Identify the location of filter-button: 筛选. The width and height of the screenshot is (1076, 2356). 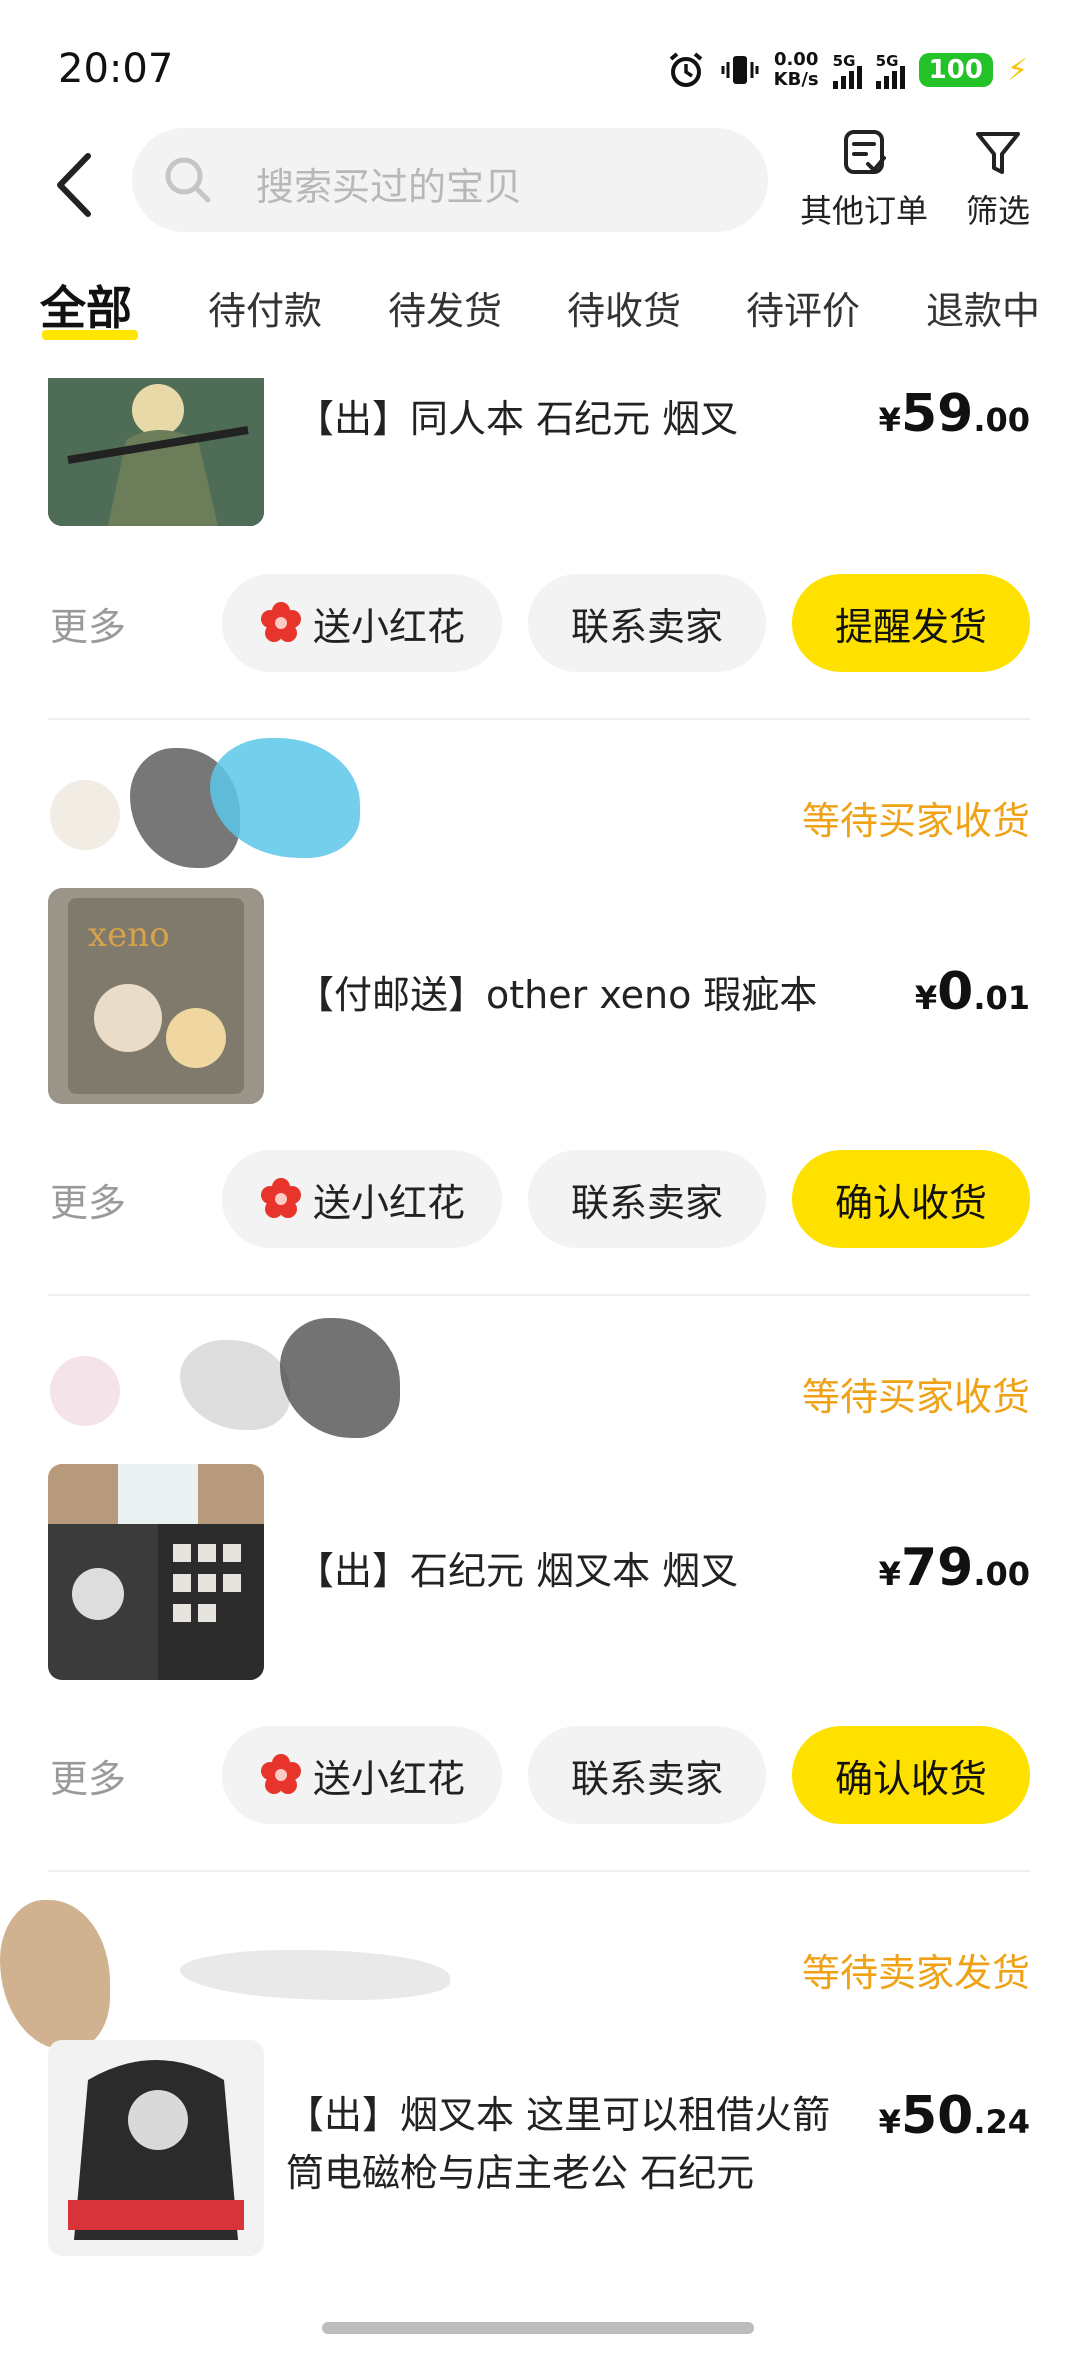
(998, 180).